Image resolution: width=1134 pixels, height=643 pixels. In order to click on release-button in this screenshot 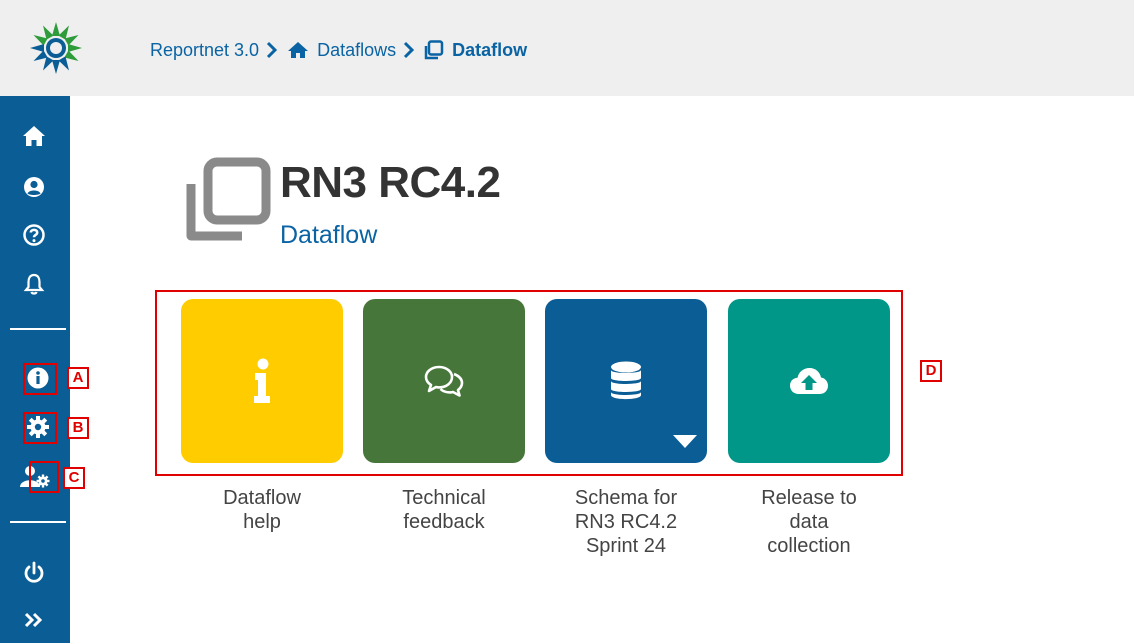, I will do `click(809, 381)`.